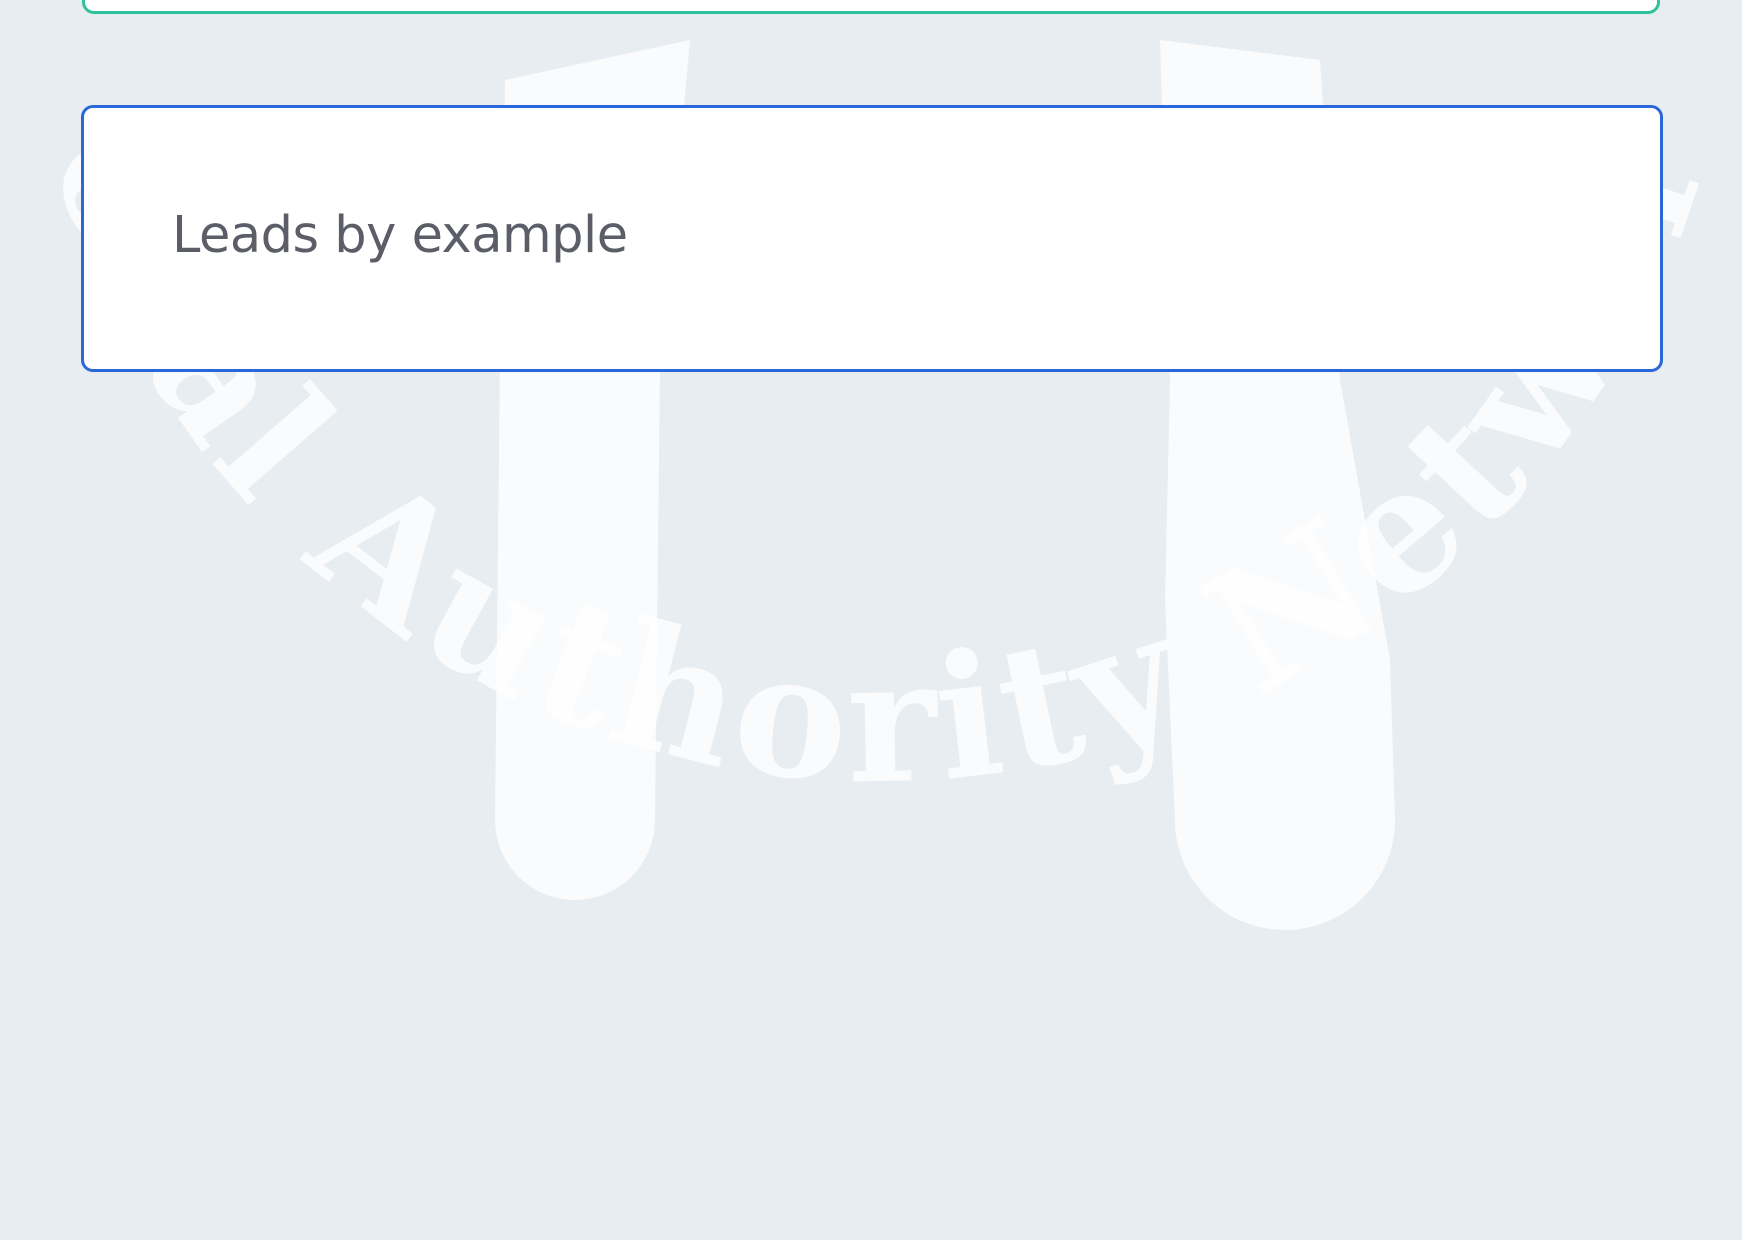 The image size is (1742, 1240). I want to click on answer-option-correct, so click(871, 7).